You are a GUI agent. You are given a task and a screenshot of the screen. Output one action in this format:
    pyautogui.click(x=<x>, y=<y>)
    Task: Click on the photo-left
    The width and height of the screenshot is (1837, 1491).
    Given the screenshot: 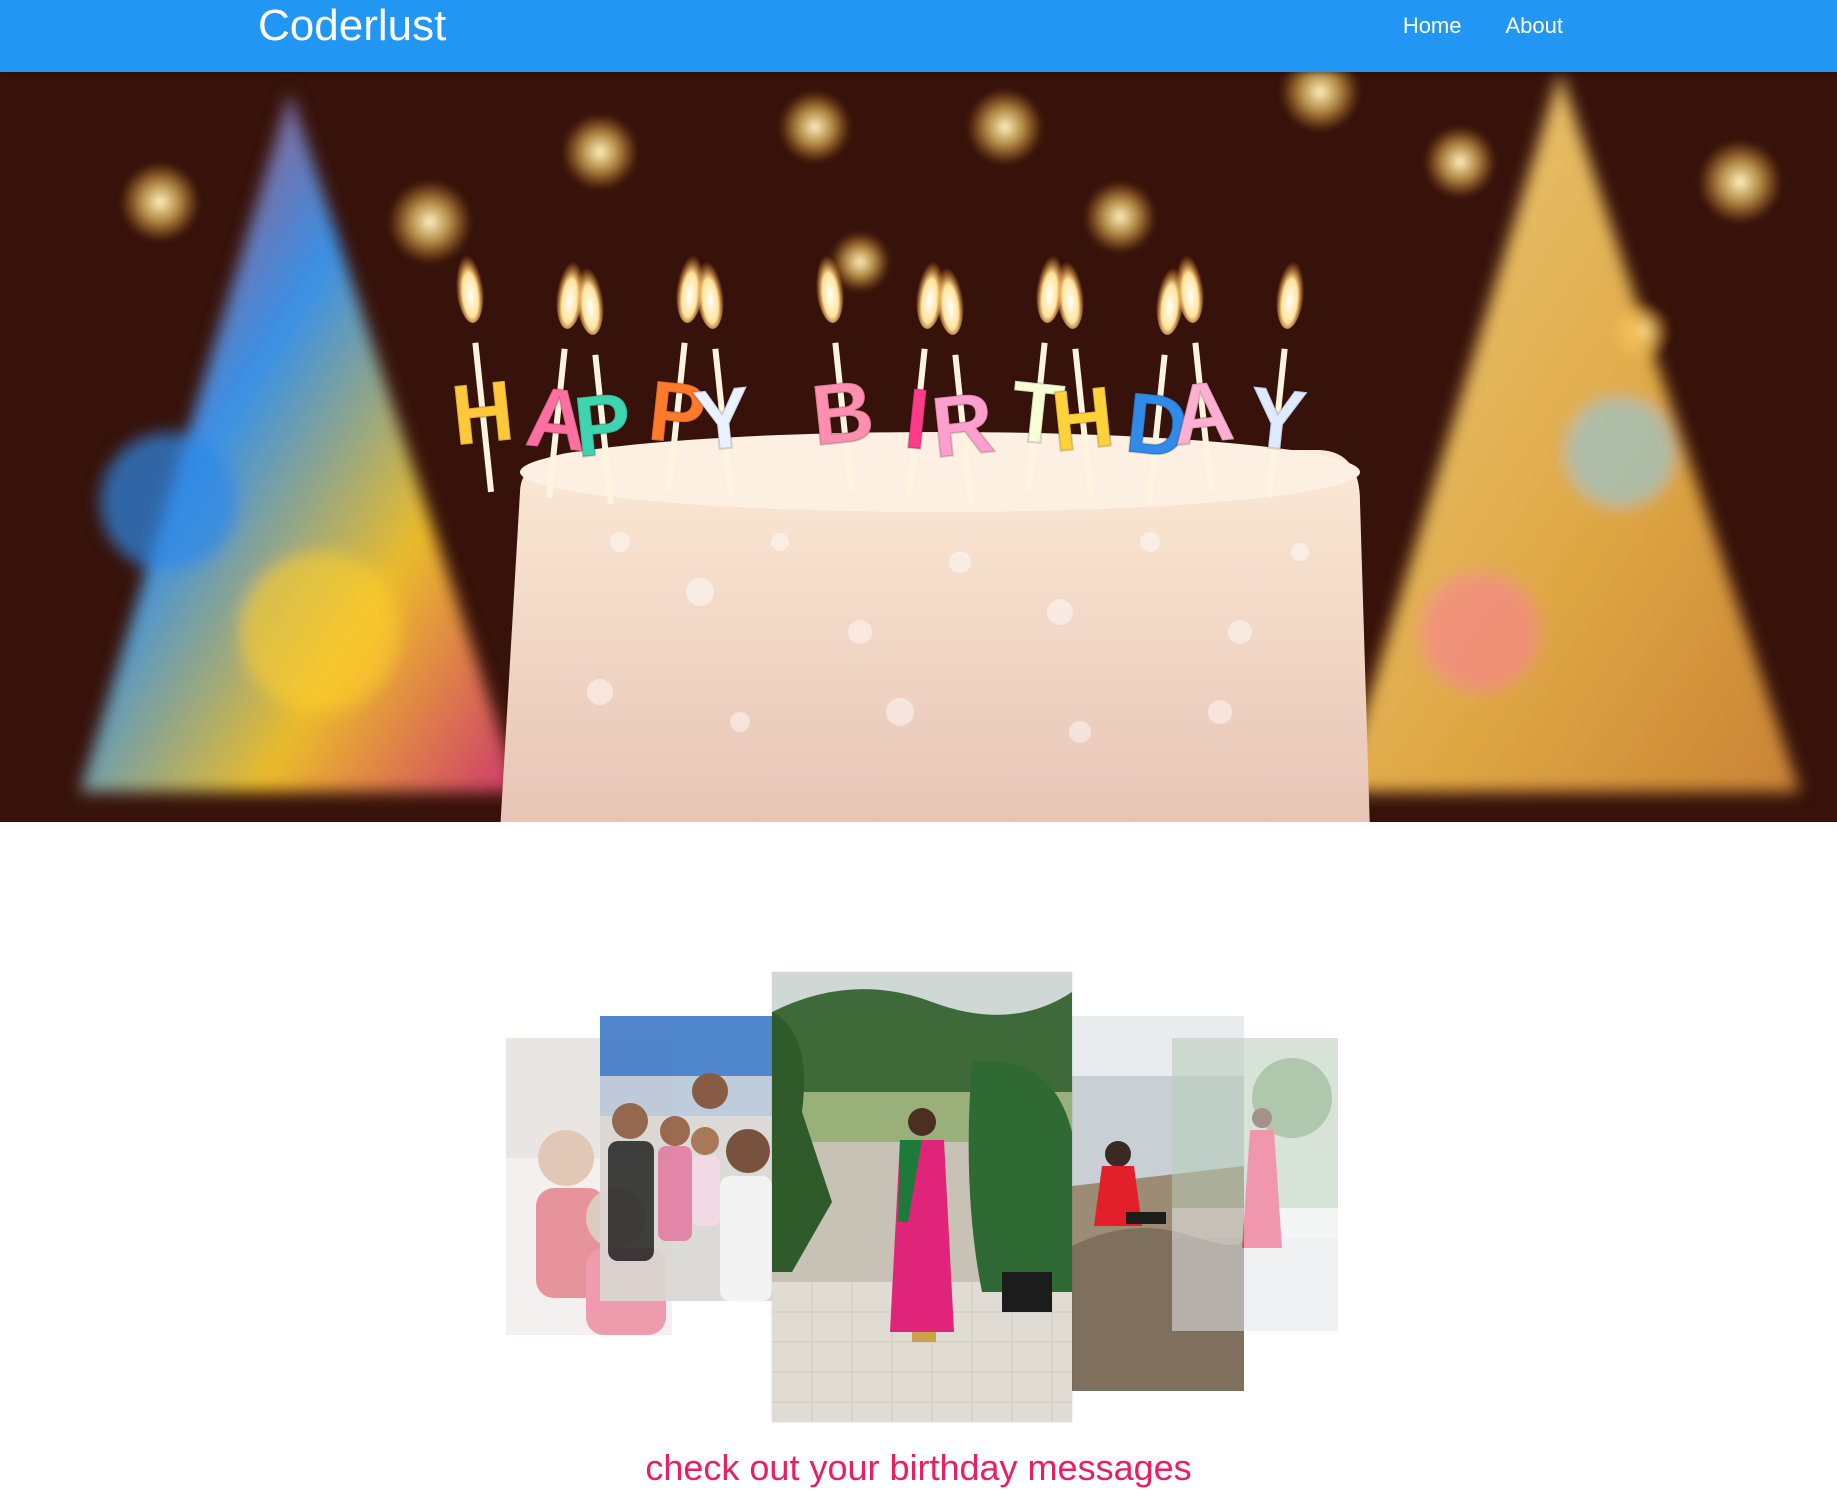 What is the action you would take?
    pyautogui.click(x=686, y=1158)
    